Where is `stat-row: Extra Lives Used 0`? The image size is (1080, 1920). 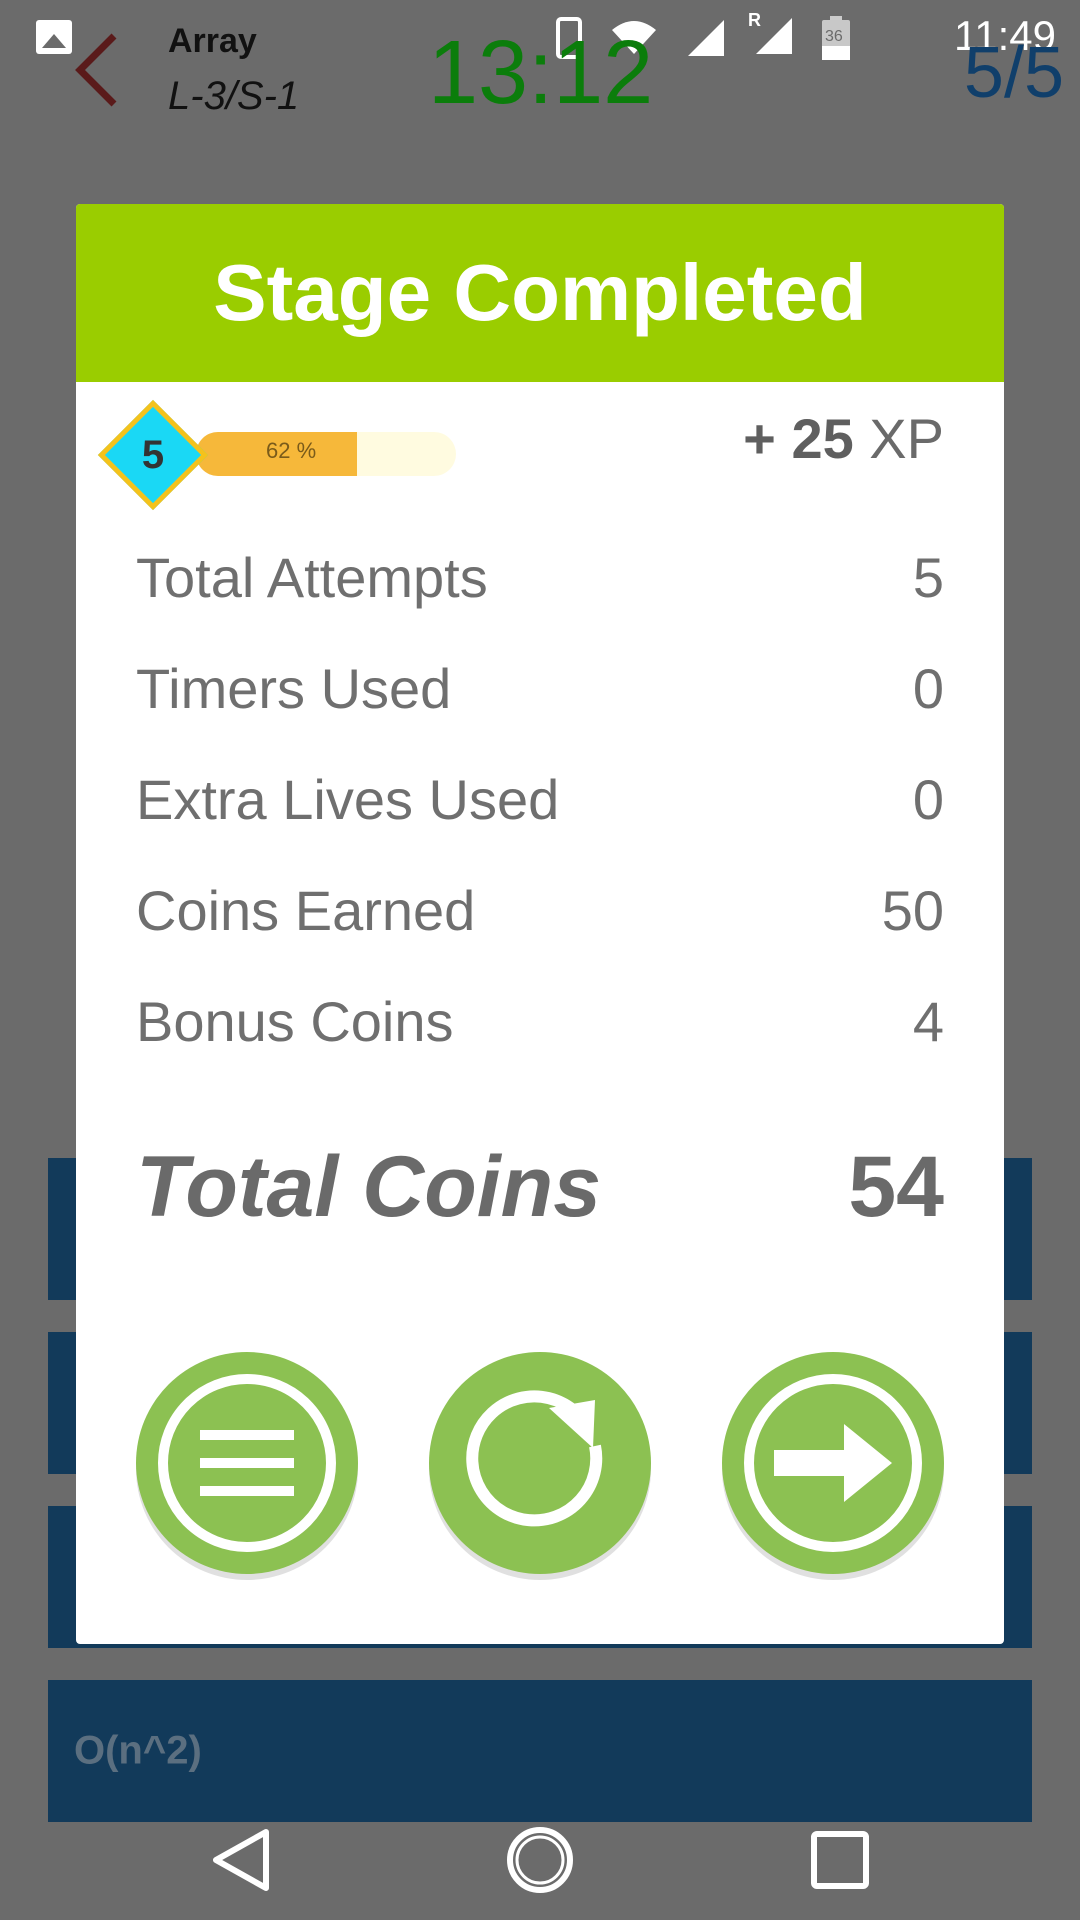 stat-row: Extra Lives Used 0 is located at coordinates (540, 799).